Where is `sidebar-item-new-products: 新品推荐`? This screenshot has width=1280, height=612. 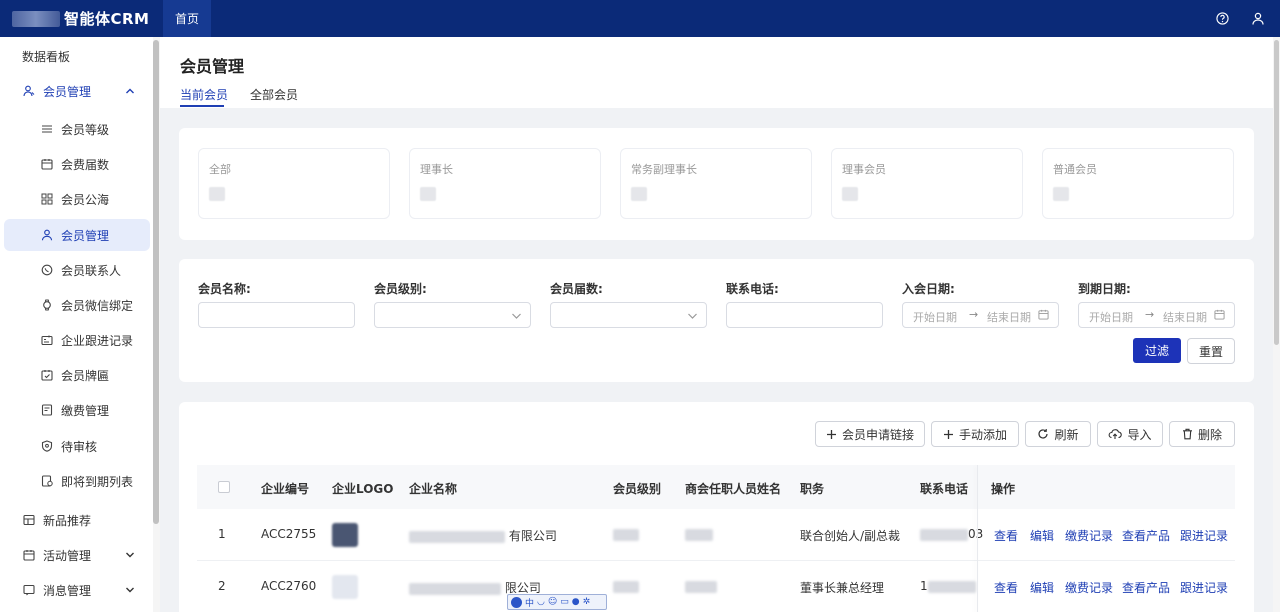
sidebar-item-new-products: 新品推荐 is located at coordinates (76, 520).